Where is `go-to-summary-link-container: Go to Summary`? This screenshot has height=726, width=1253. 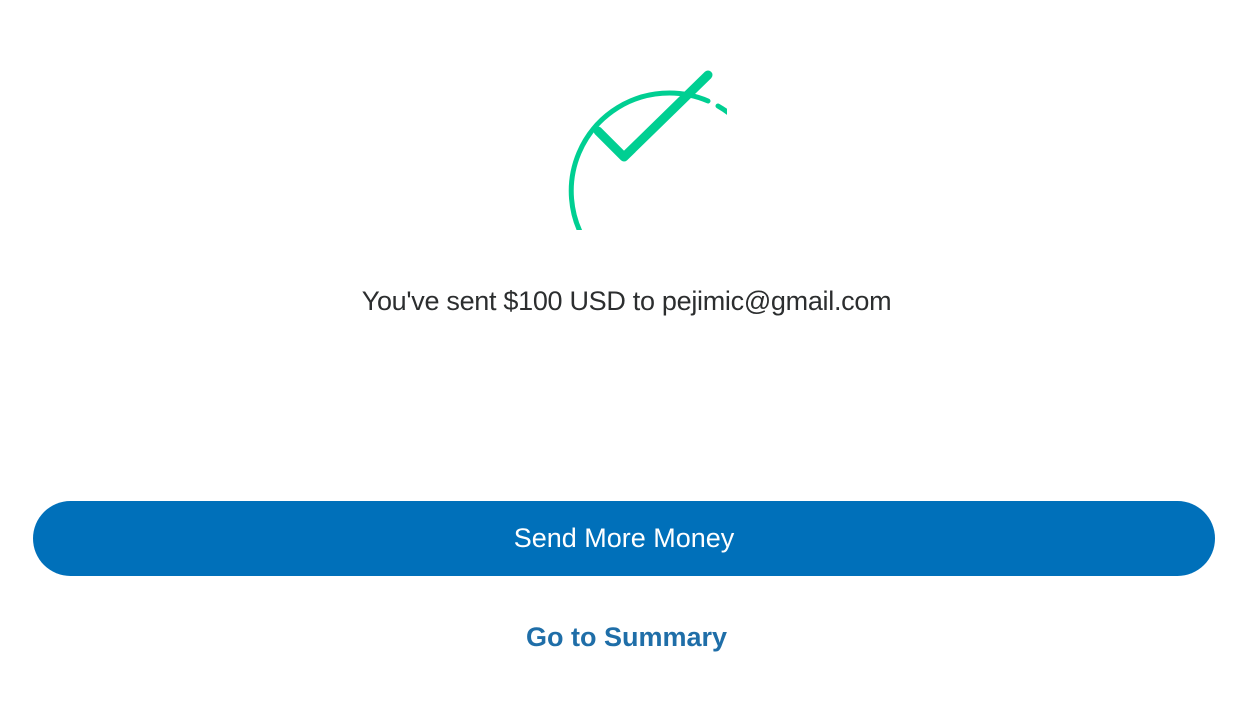
go-to-summary-link-container: Go to Summary is located at coordinates (626, 637).